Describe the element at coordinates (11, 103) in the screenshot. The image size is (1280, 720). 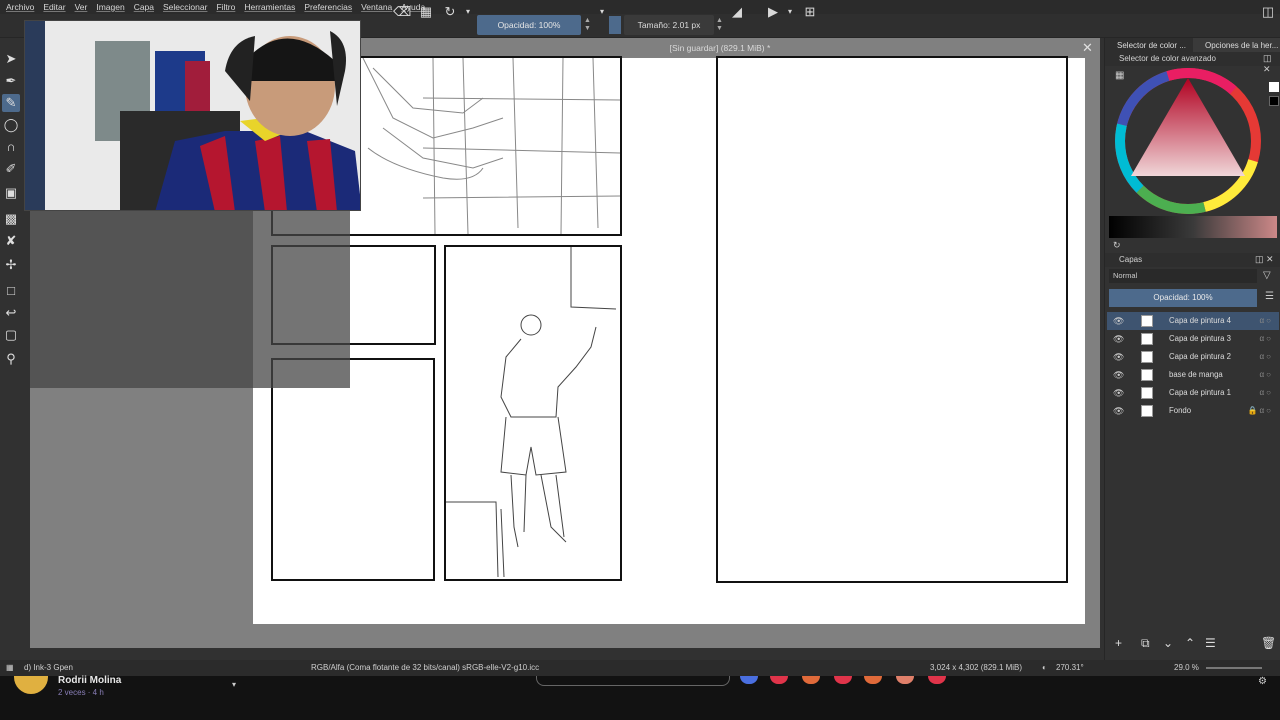
I see `freehand-brush-tool-icon: ✎` at that location.